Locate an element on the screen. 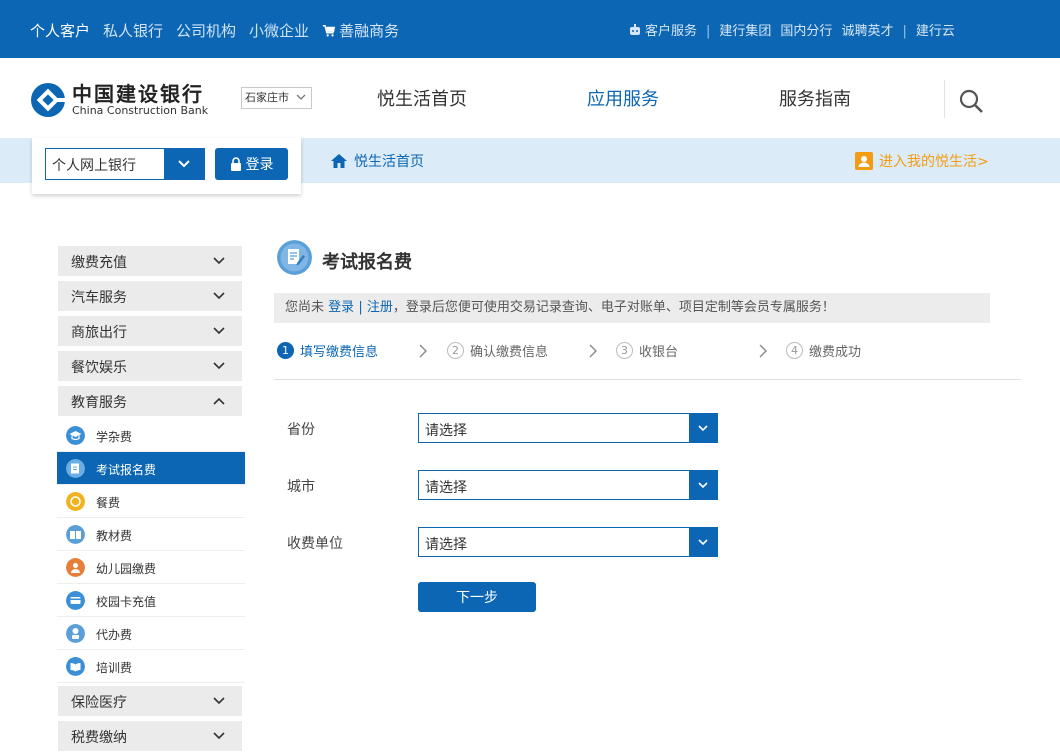 The width and height of the screenshot is (1060, 756). sidebar-item-campus-card: 校园卡充值 is located at coordinates (151, 600).